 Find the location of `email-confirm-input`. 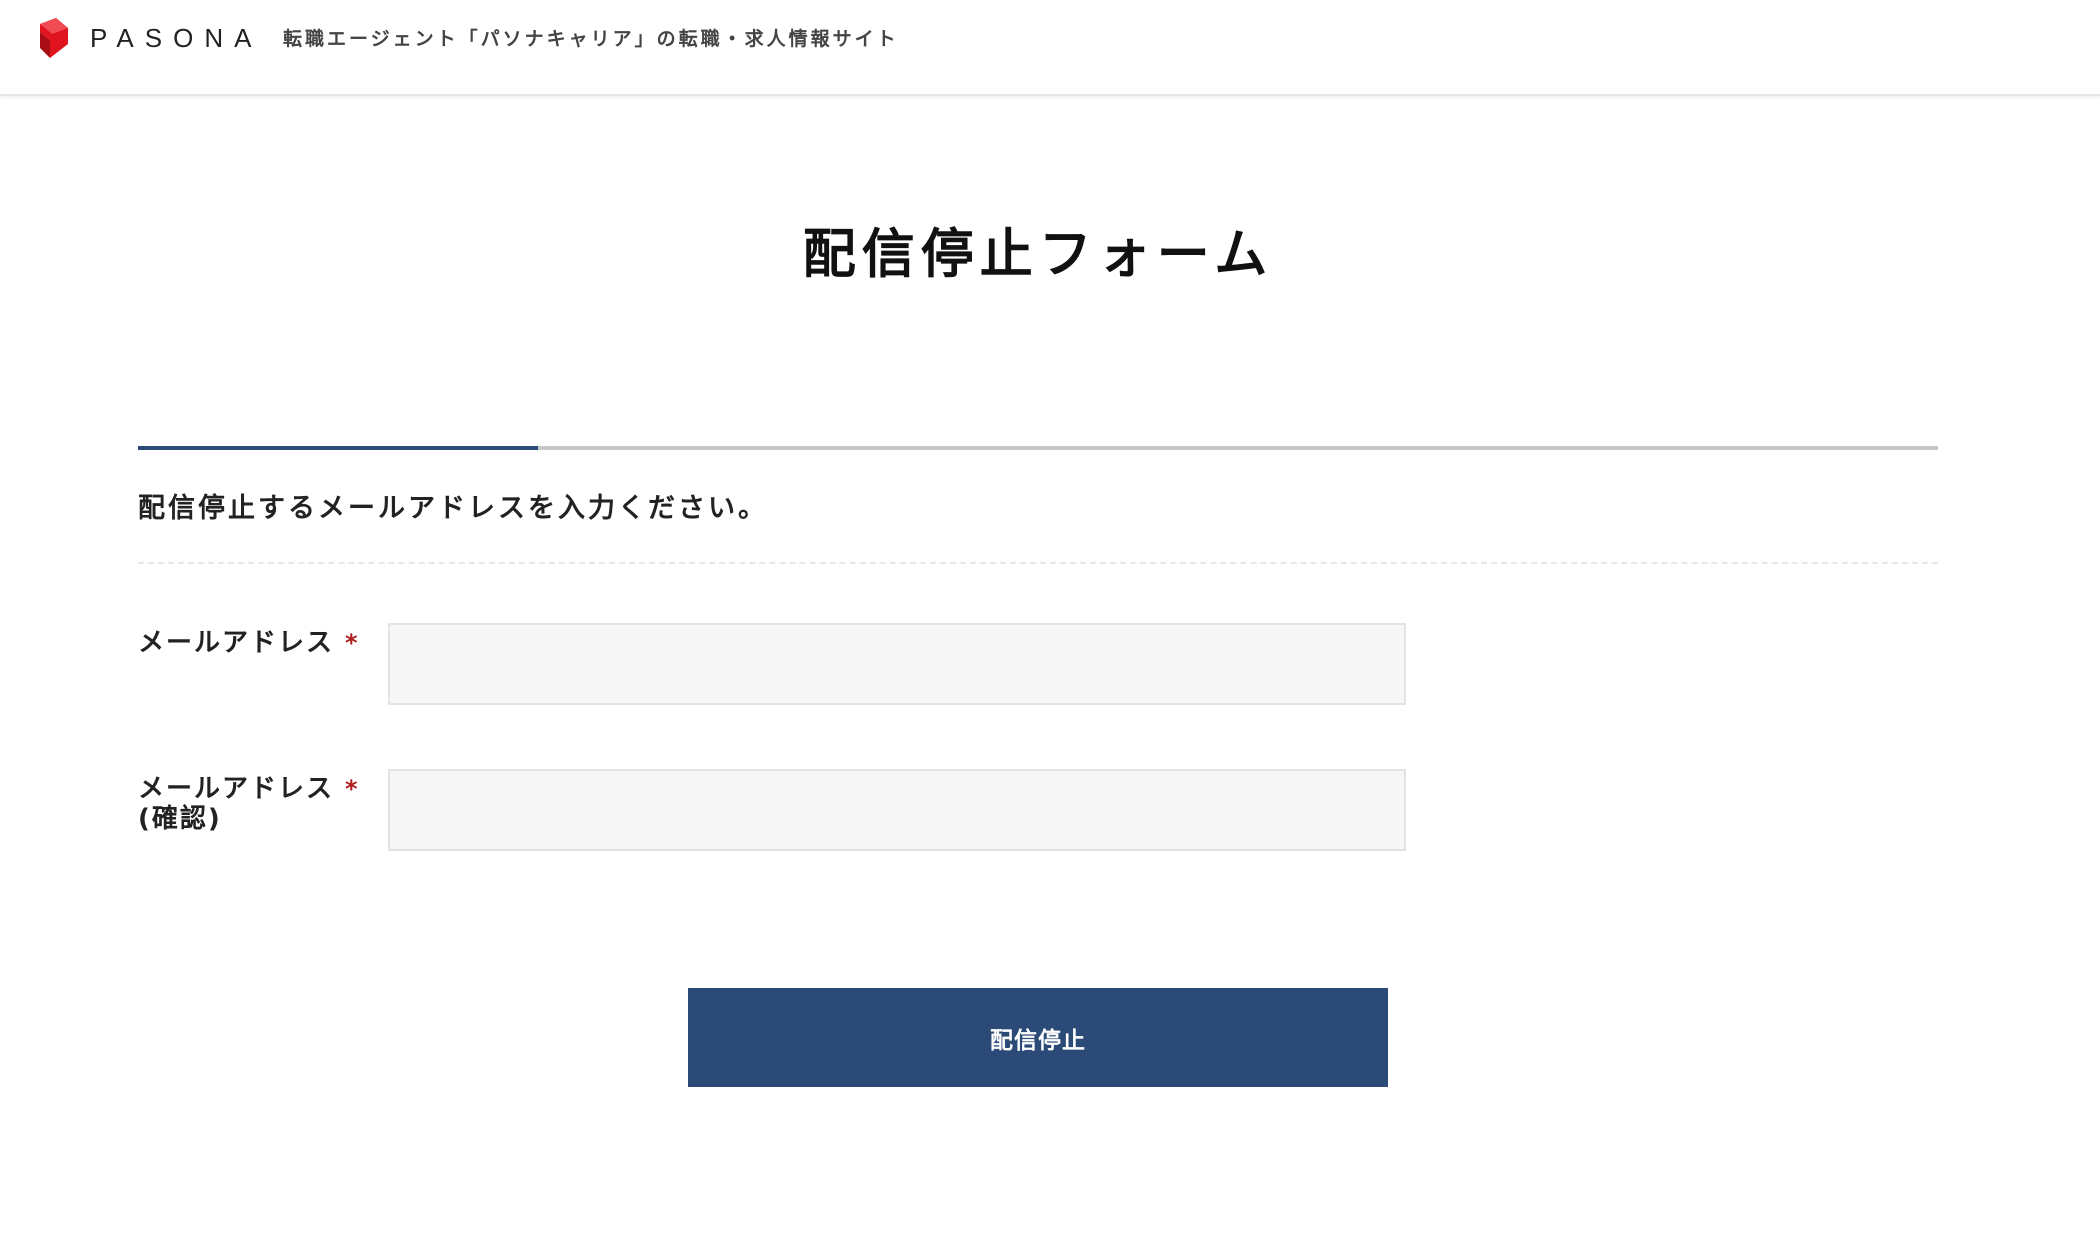

email-confirm-input is located at coordinates (897, 810).